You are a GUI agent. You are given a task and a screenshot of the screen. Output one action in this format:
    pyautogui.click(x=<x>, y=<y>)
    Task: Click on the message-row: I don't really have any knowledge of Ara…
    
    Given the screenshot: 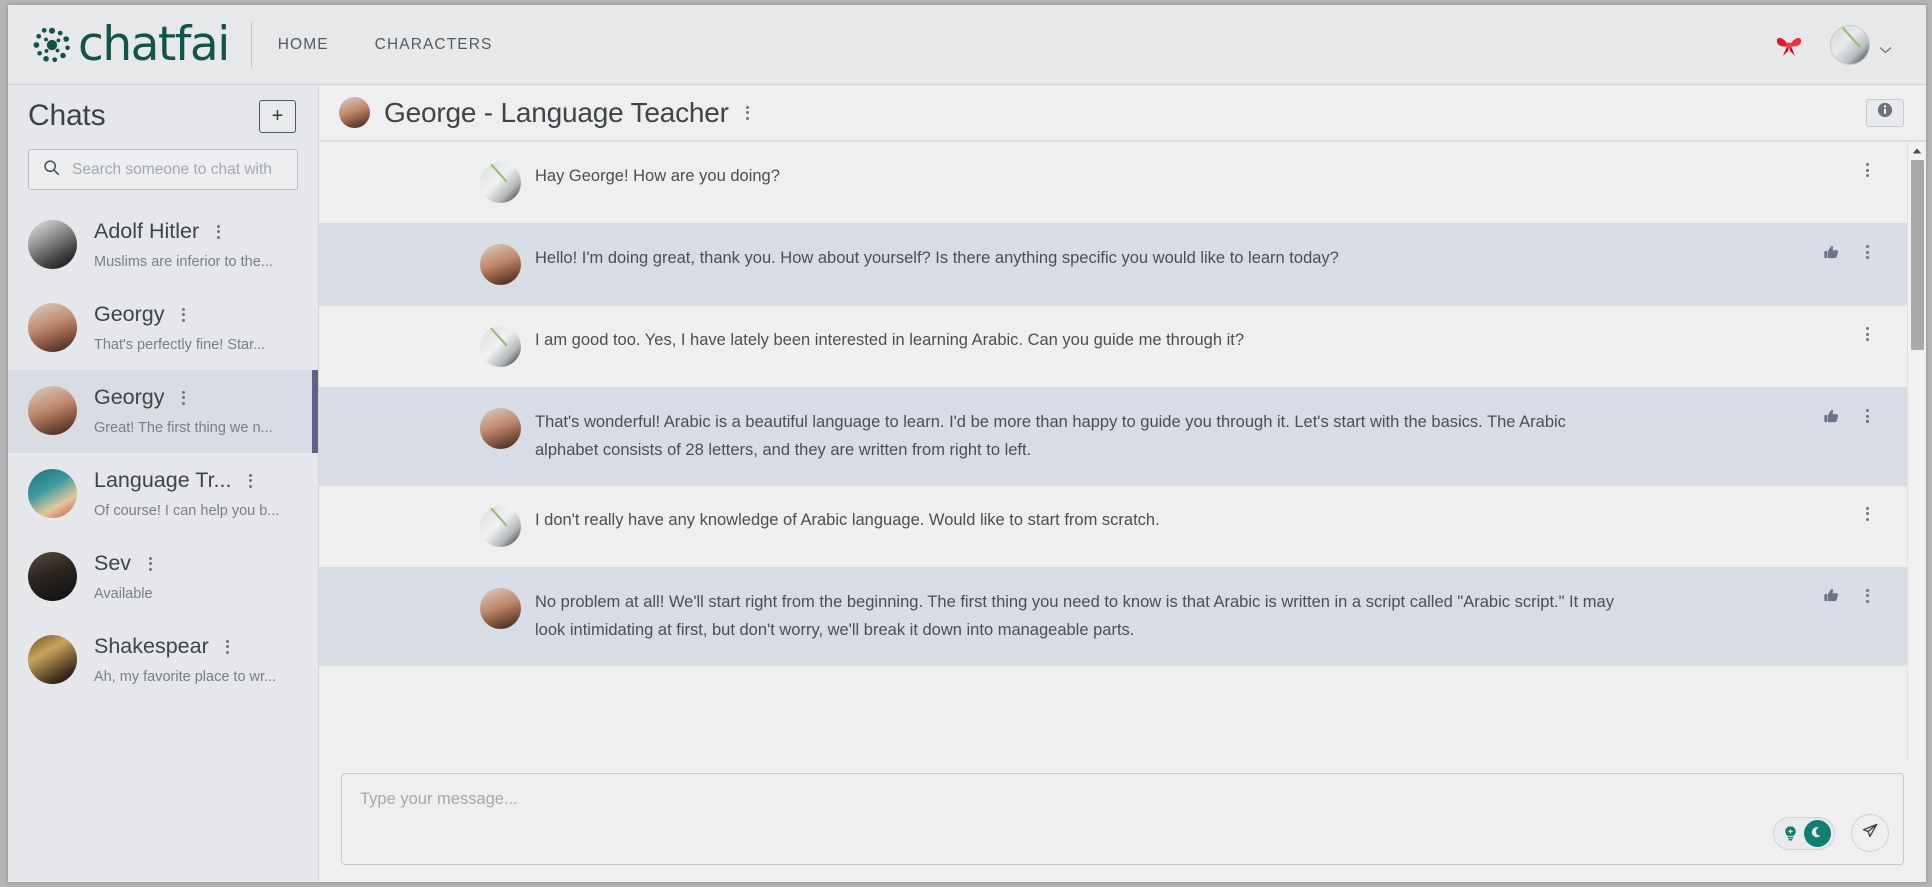 What is the action you would take?
    pyautogui.click(x=1122, y=526)
    